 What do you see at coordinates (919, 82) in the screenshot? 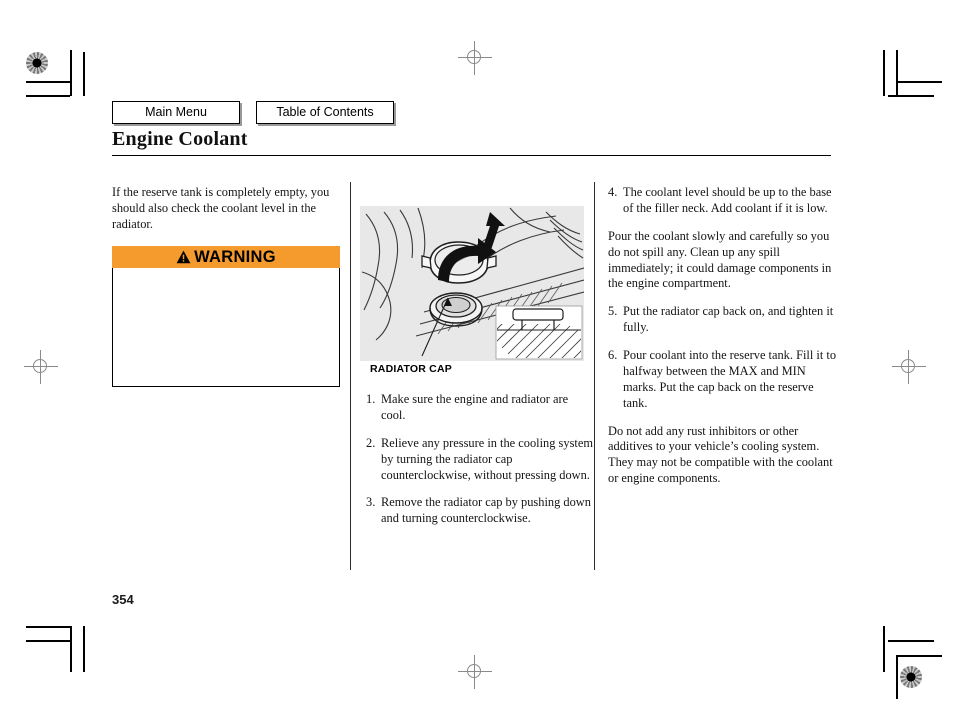
I see `crop-mark-tr-h` at bounding box center [919, 82].